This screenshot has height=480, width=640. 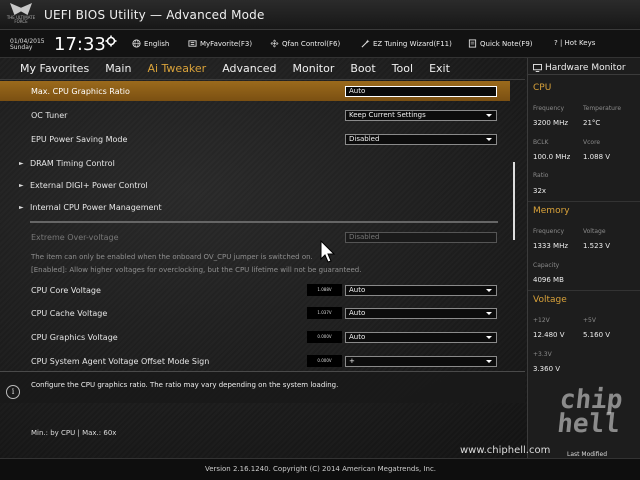 I want to click on ratio-label: Ratio, so click(x=541, y=175).